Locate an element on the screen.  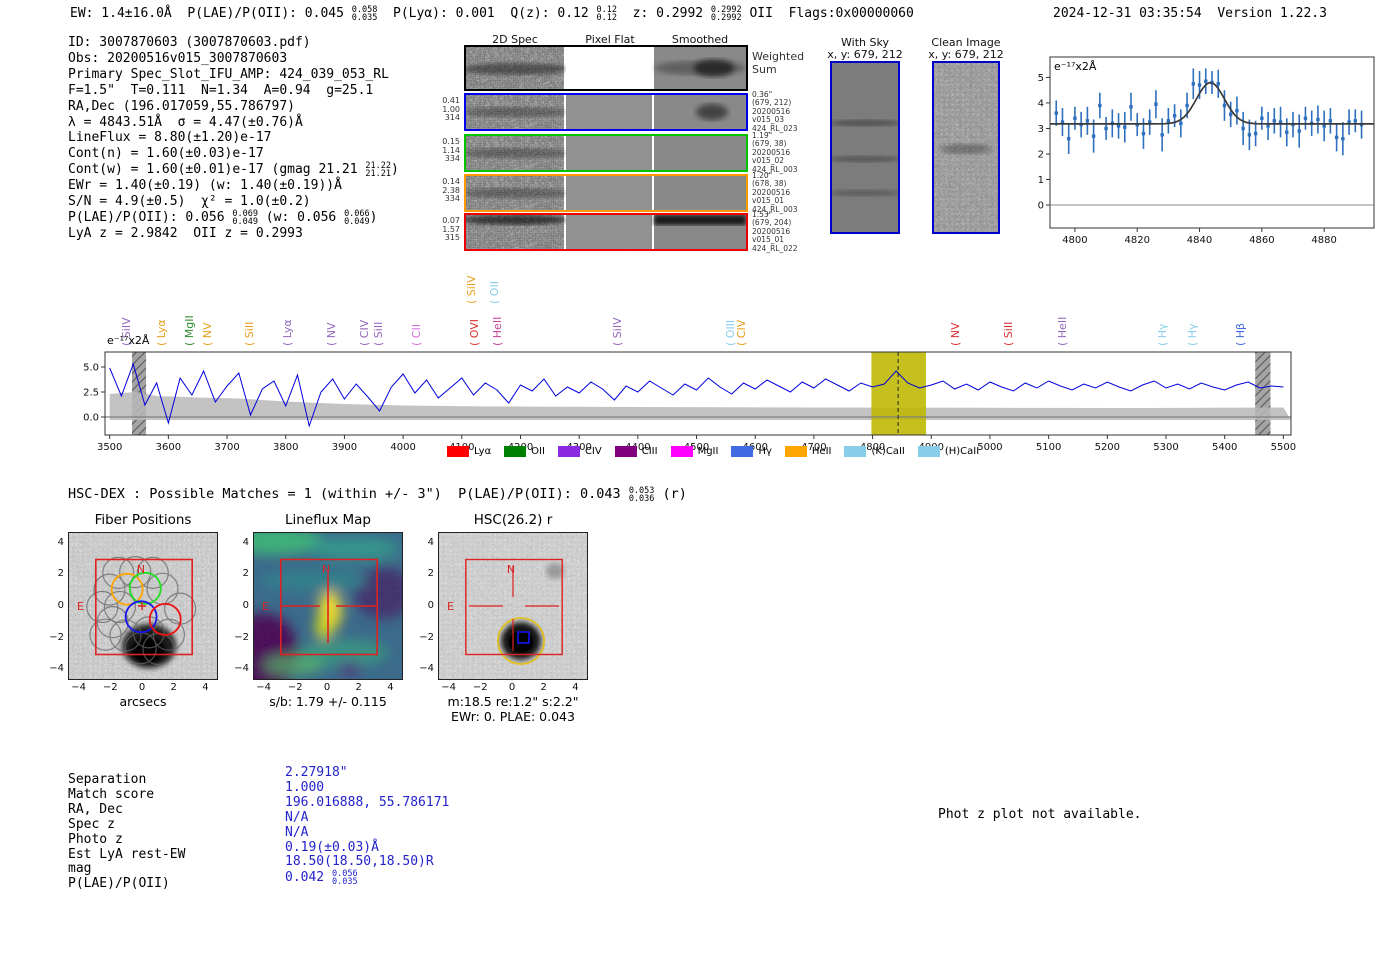
legend-item-(k)caii: (K)CaII is located at coordinates (874, 451).